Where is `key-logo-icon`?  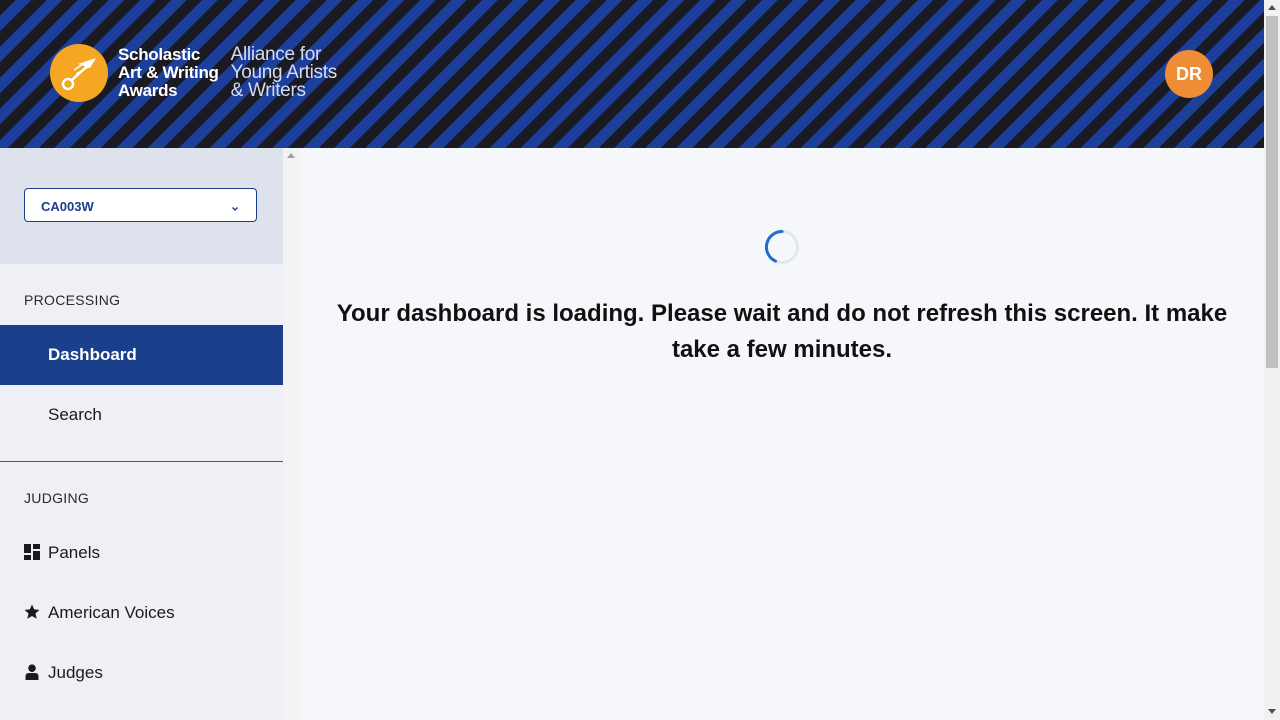 key-logo-icon is located at coordinates (79, 73).